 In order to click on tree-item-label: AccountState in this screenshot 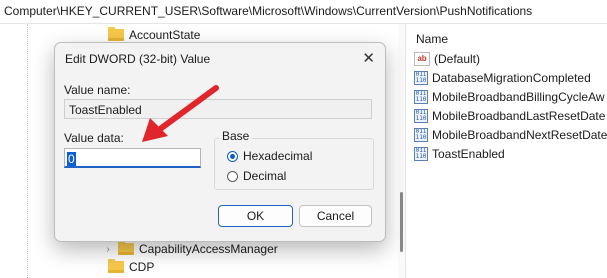, I will do `click(165, 35)`.